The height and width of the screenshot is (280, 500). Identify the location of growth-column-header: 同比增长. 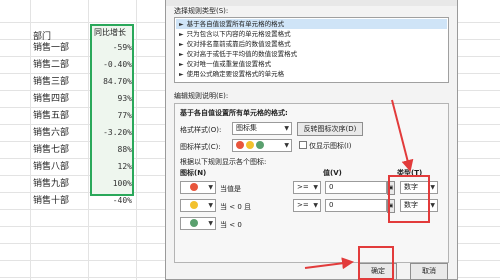
(110, 32).